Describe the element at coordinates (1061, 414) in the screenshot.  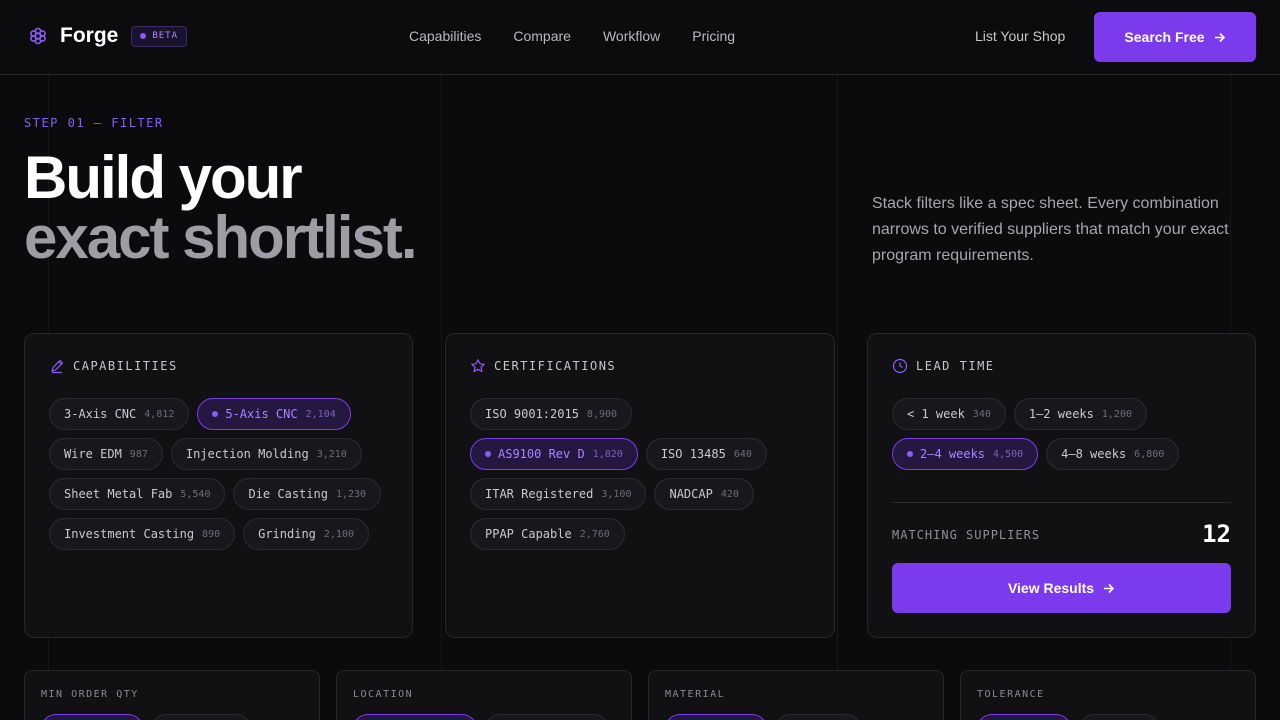
I see `chip-label: 1–2 weeks` at that location.